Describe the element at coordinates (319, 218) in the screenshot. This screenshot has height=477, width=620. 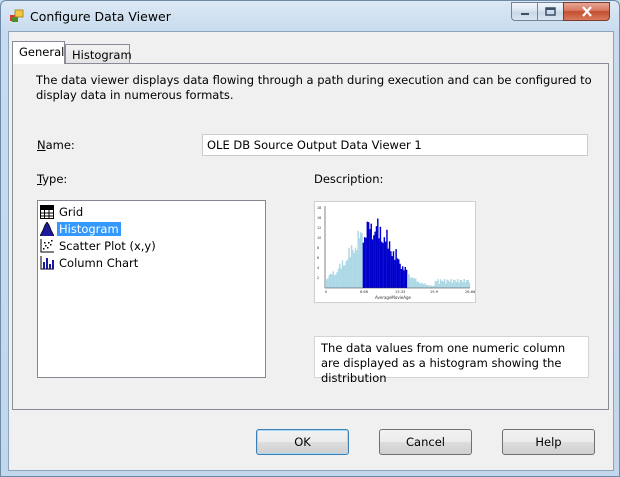
I see `preview-y-tick-label: 16` at that location.